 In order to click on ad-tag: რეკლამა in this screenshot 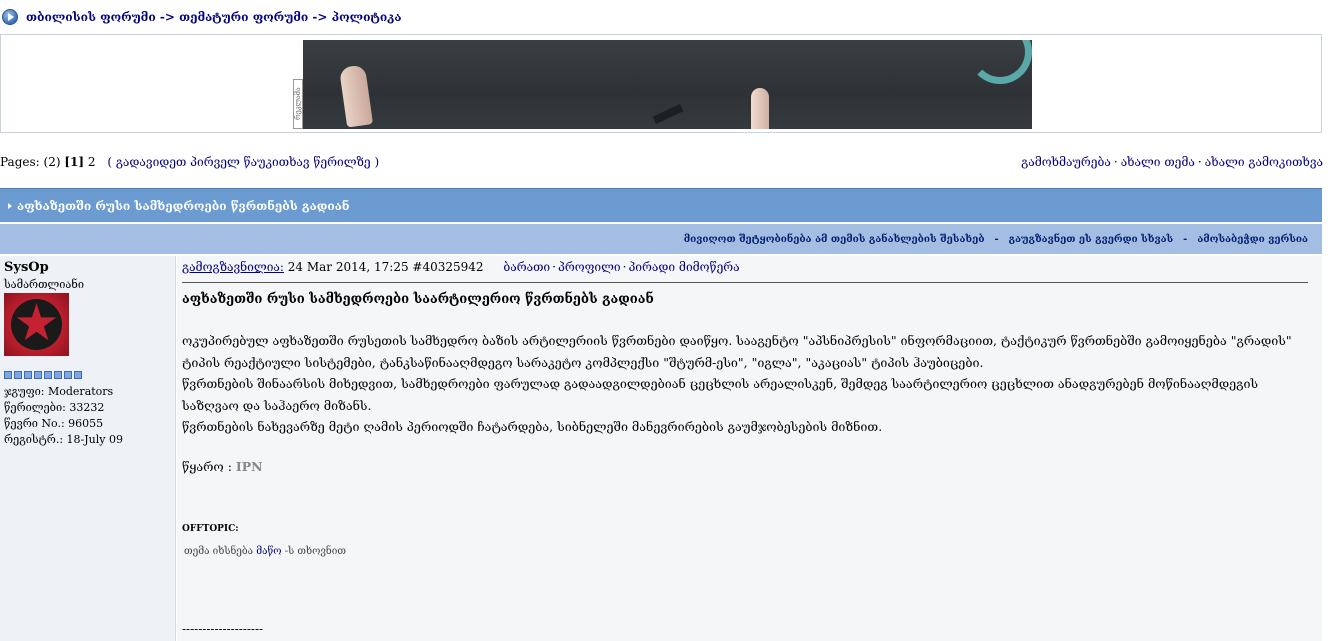, I will do `click(298, 104)`.